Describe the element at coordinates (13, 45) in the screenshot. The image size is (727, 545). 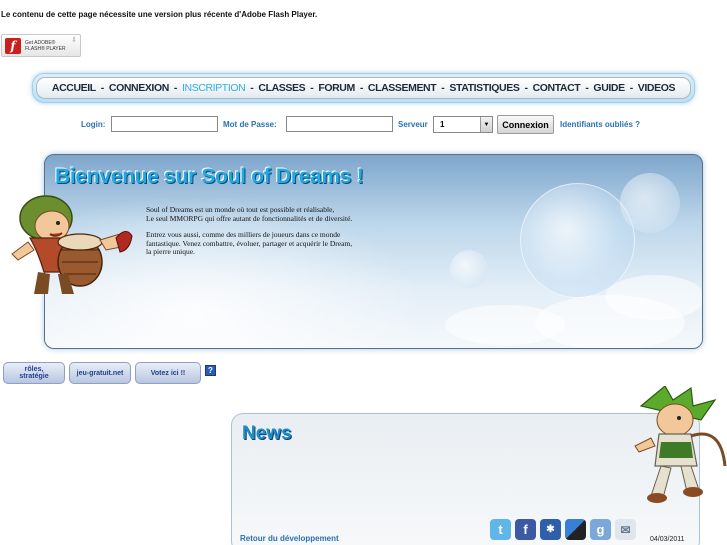
I see `flash-logo-icon: f` at that location.